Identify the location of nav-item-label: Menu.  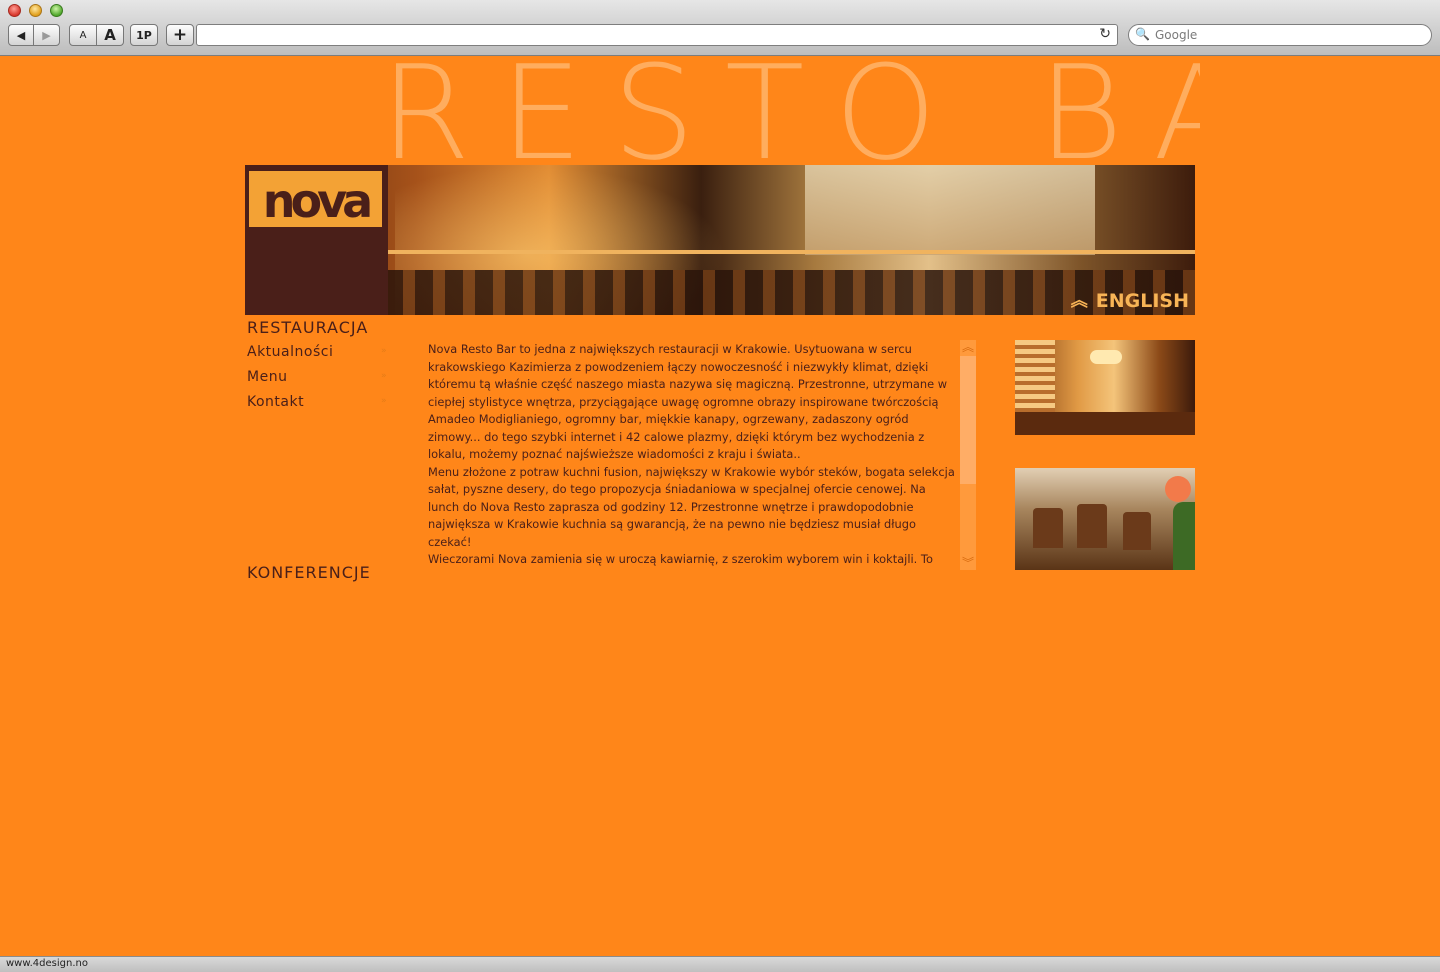
(267, 377).